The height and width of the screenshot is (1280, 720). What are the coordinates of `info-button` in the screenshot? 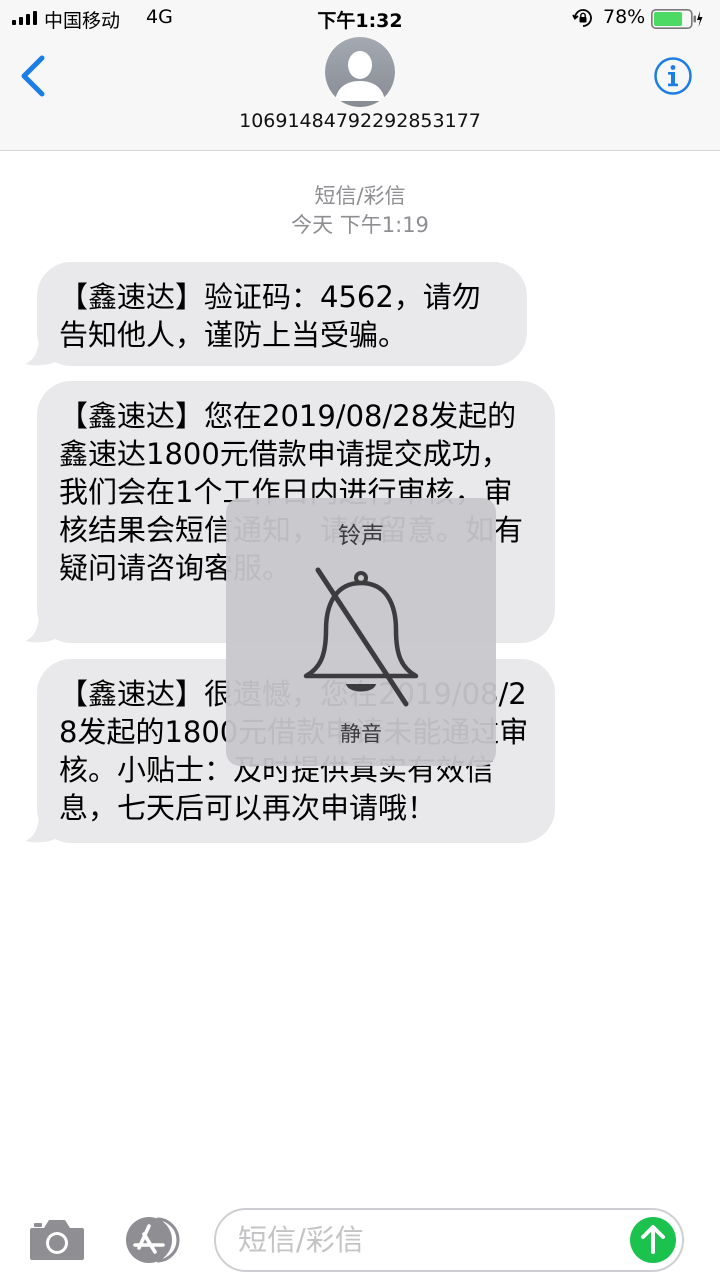 It's located at (673, 76).